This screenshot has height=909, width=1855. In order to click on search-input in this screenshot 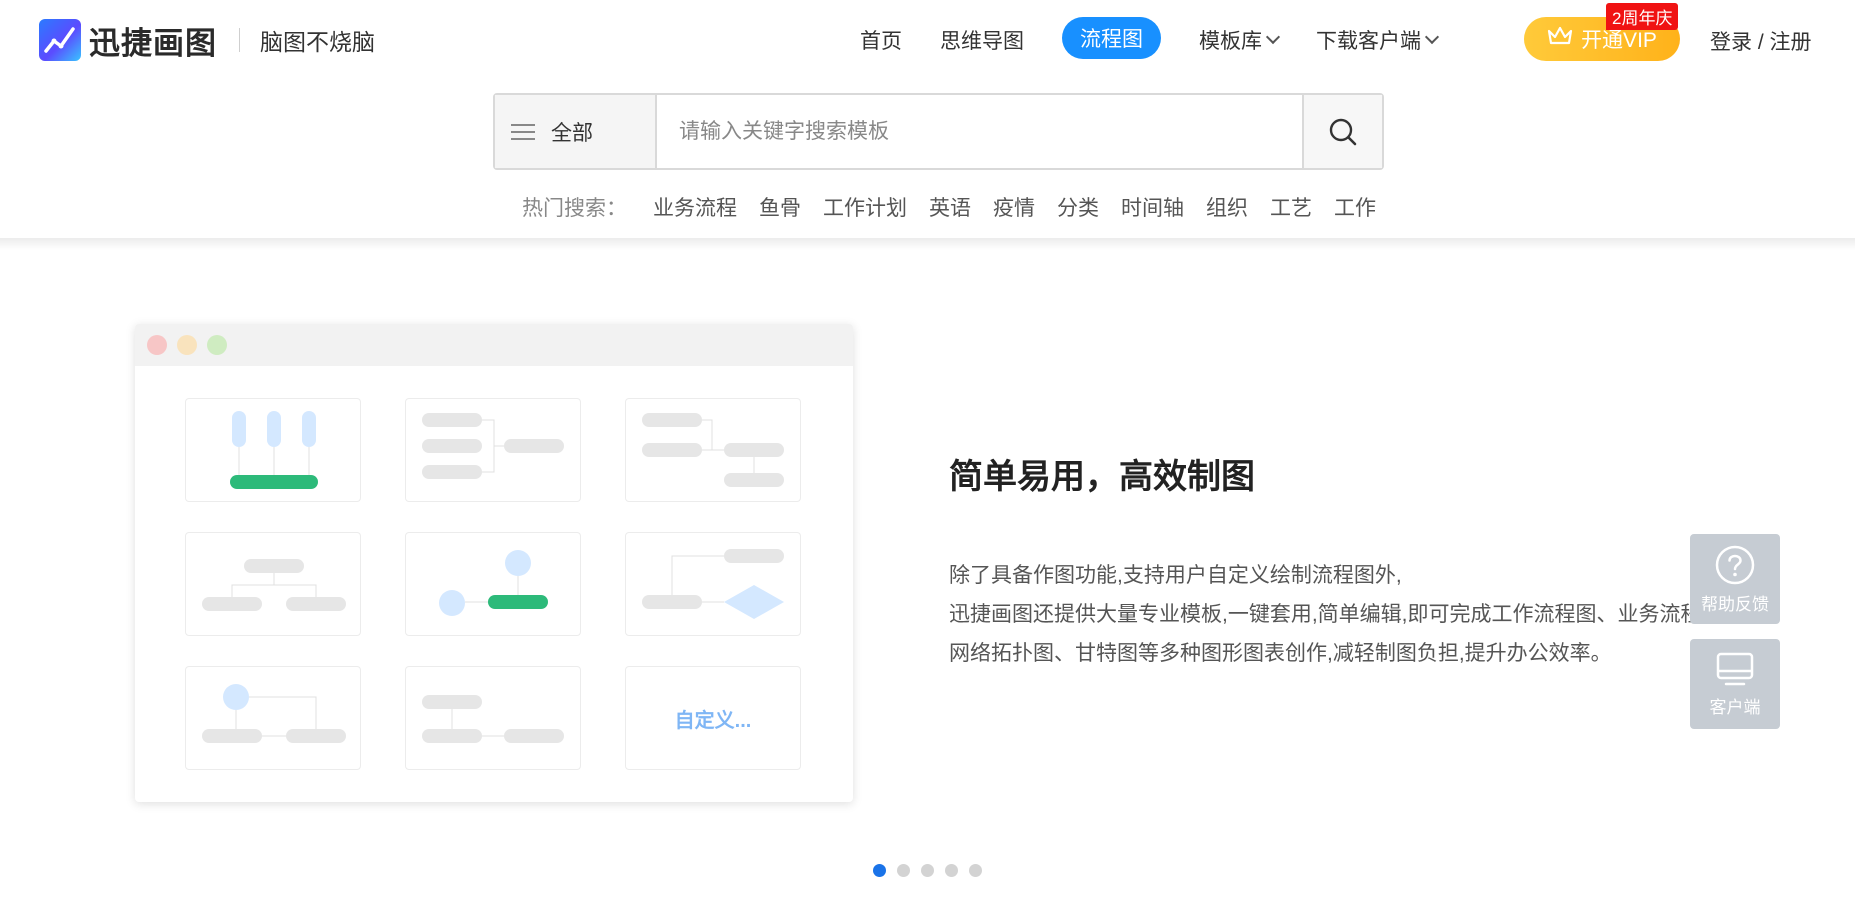, I will do `click(979, 131)`.